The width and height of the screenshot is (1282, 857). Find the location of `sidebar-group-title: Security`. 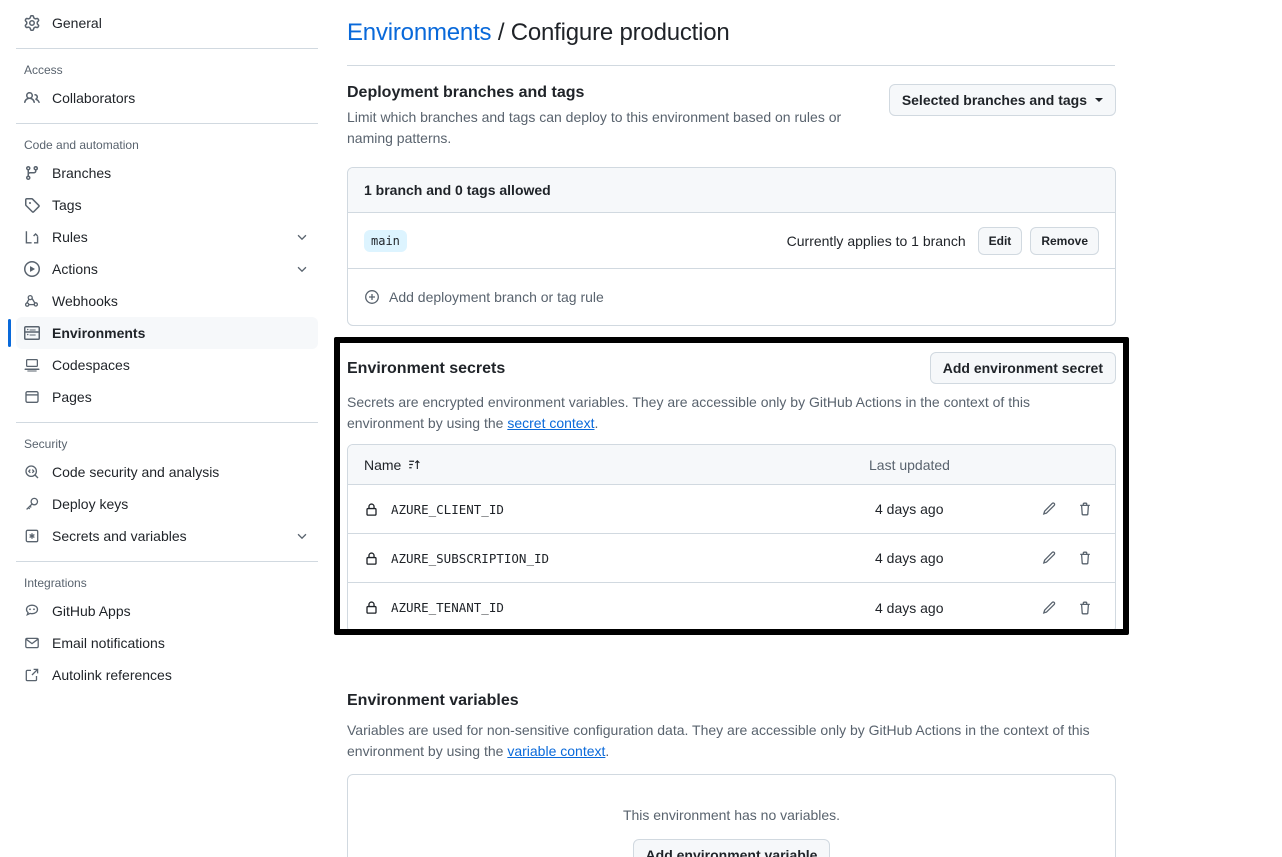

sidebar-group-title: Security is located at coordinates (46, 444).